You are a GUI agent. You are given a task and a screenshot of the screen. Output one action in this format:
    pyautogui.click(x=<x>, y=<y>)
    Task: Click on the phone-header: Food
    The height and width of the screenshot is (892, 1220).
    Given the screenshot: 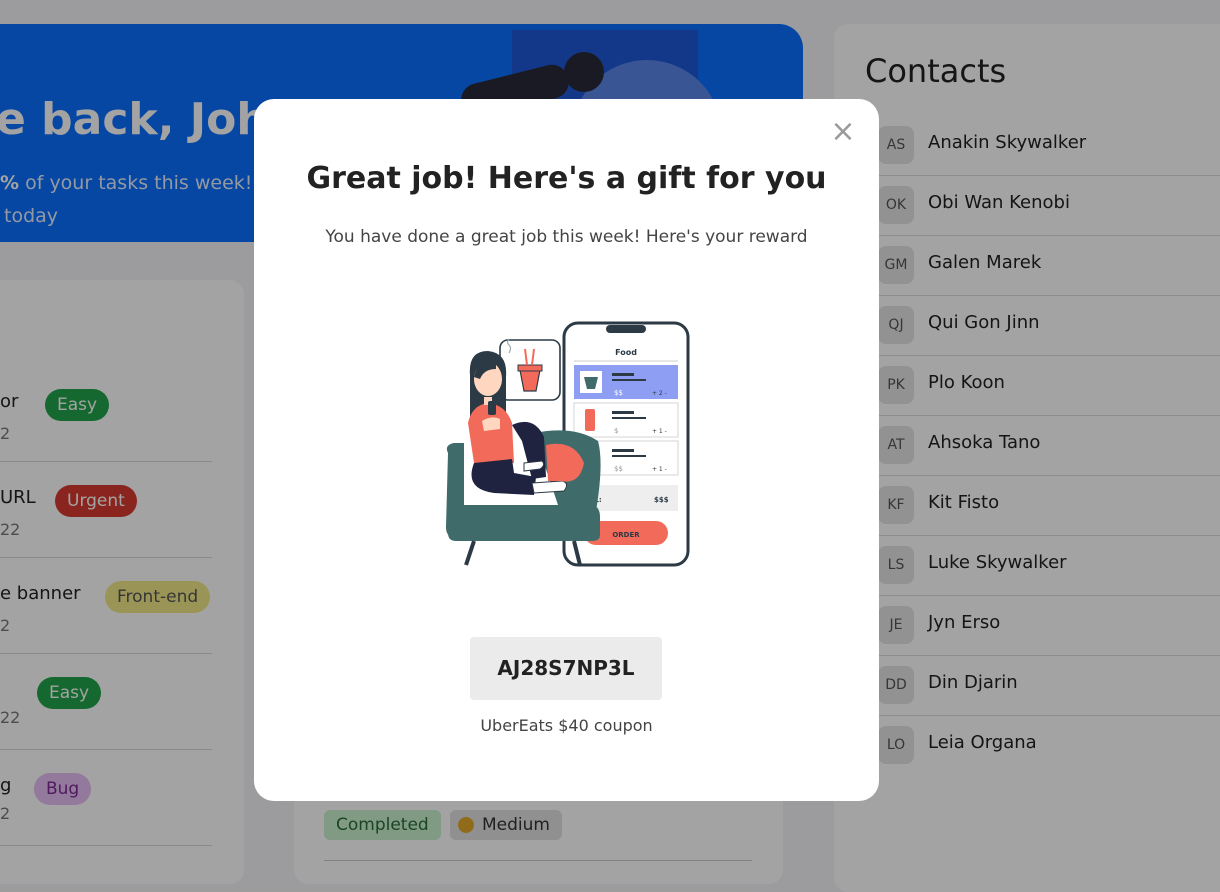 What is the action you would take?
    pyautogui.click(x=626, y=352)
    